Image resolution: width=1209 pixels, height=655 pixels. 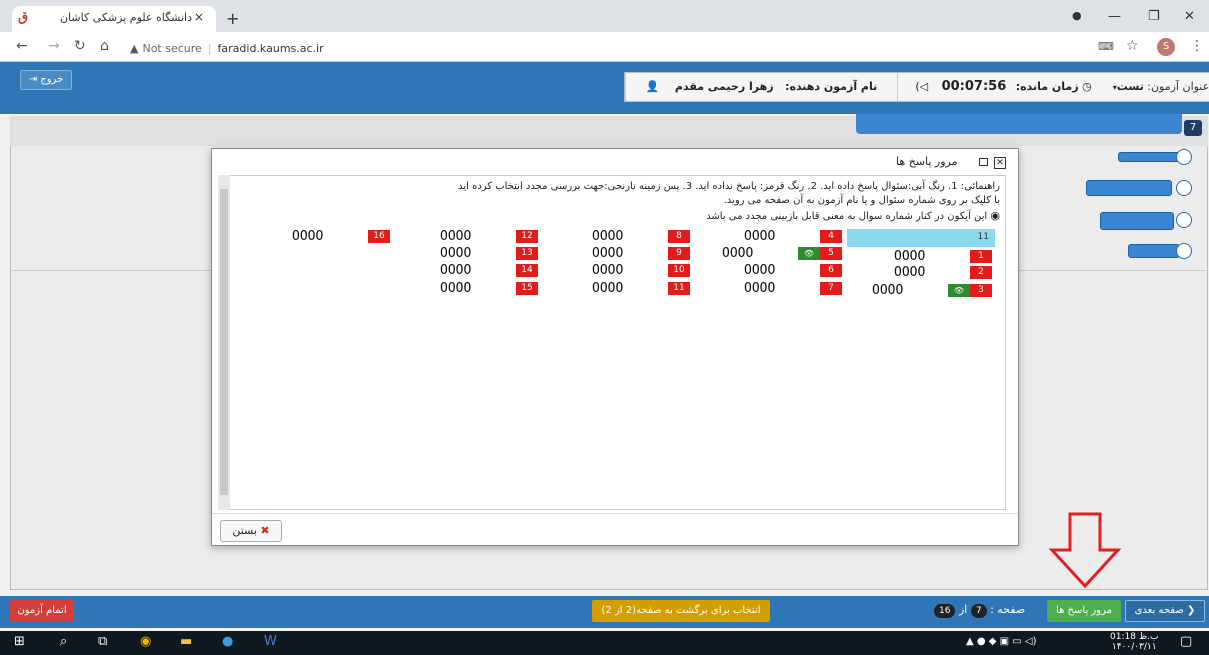 What do you see at coordinates (308, 236) in the screenshot?
I see `answer-options-16: OOOO` at bounding box center [308, 236].